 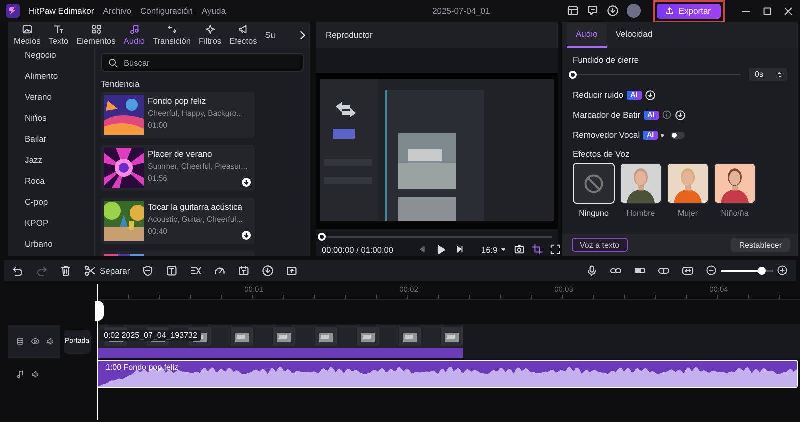 I want to click on media-tab: Elementos, so click(x=96, y=35).